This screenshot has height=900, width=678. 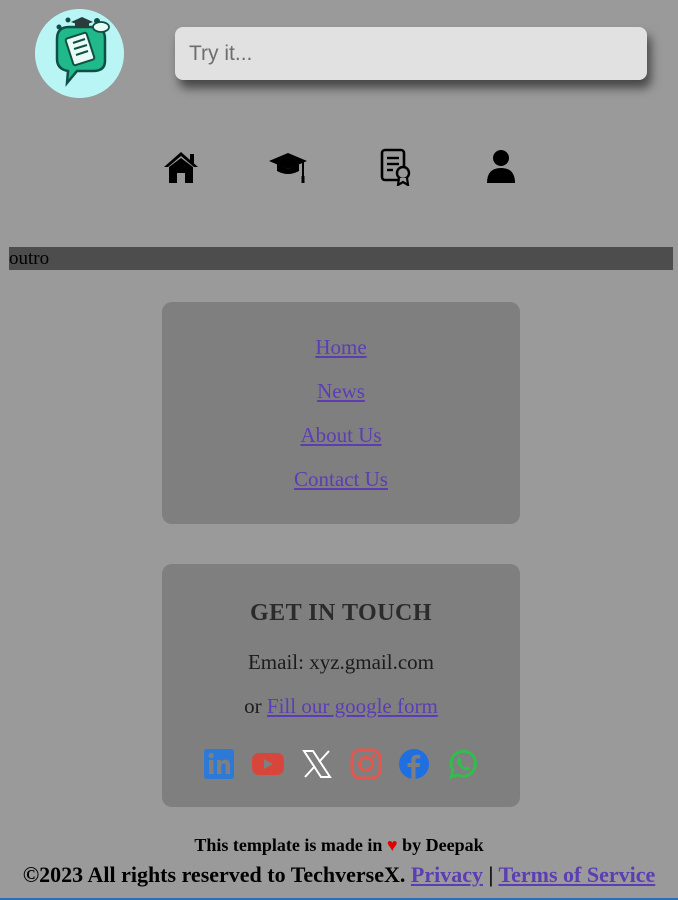 What do you see at coordinates (214, 874) in the screenshot?
I see `copyright-text: ©2023 All rights reserved to TechverseX.` at bounding box center [214, 874].